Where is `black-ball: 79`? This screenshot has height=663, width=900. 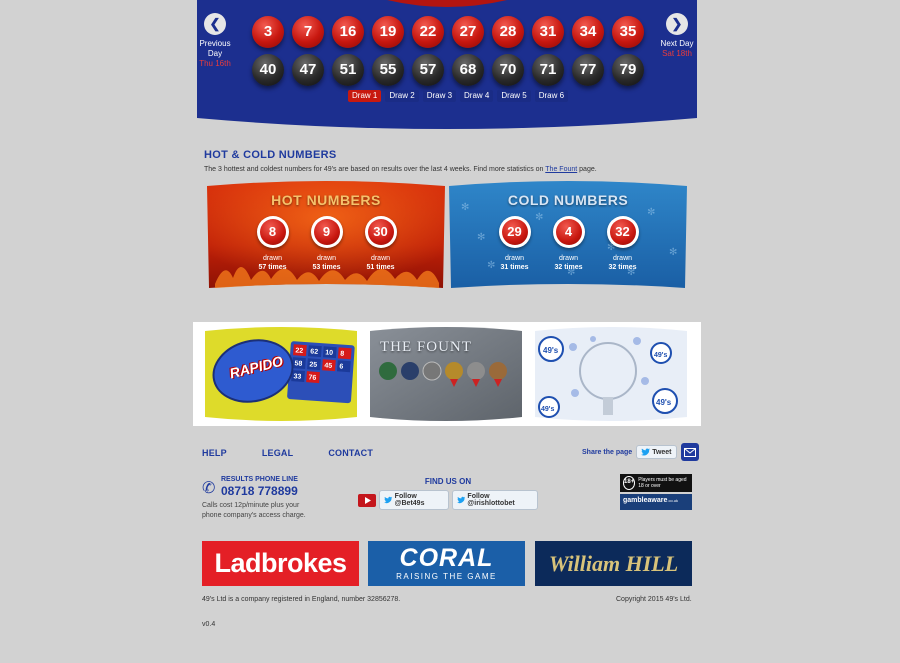 black-ball: 79 is located at coordinates (628, 70).